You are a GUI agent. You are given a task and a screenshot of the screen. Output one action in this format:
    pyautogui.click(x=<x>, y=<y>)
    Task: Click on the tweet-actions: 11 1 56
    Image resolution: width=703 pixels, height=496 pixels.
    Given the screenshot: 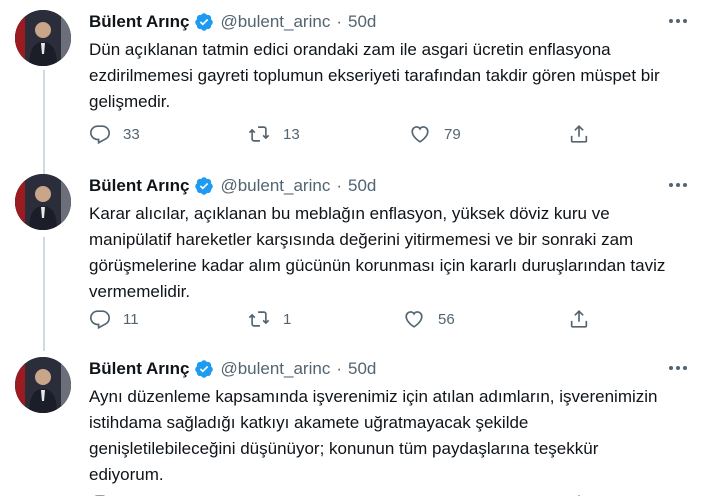 What is the action you would take?
    pyautogui.click(x=349, y=319)
    